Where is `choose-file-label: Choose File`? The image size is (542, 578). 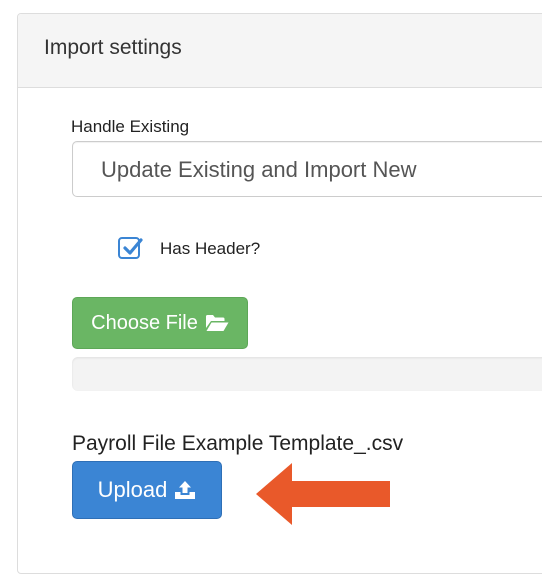 choose-file-label: Choose File is located at coordinates (144, 322).